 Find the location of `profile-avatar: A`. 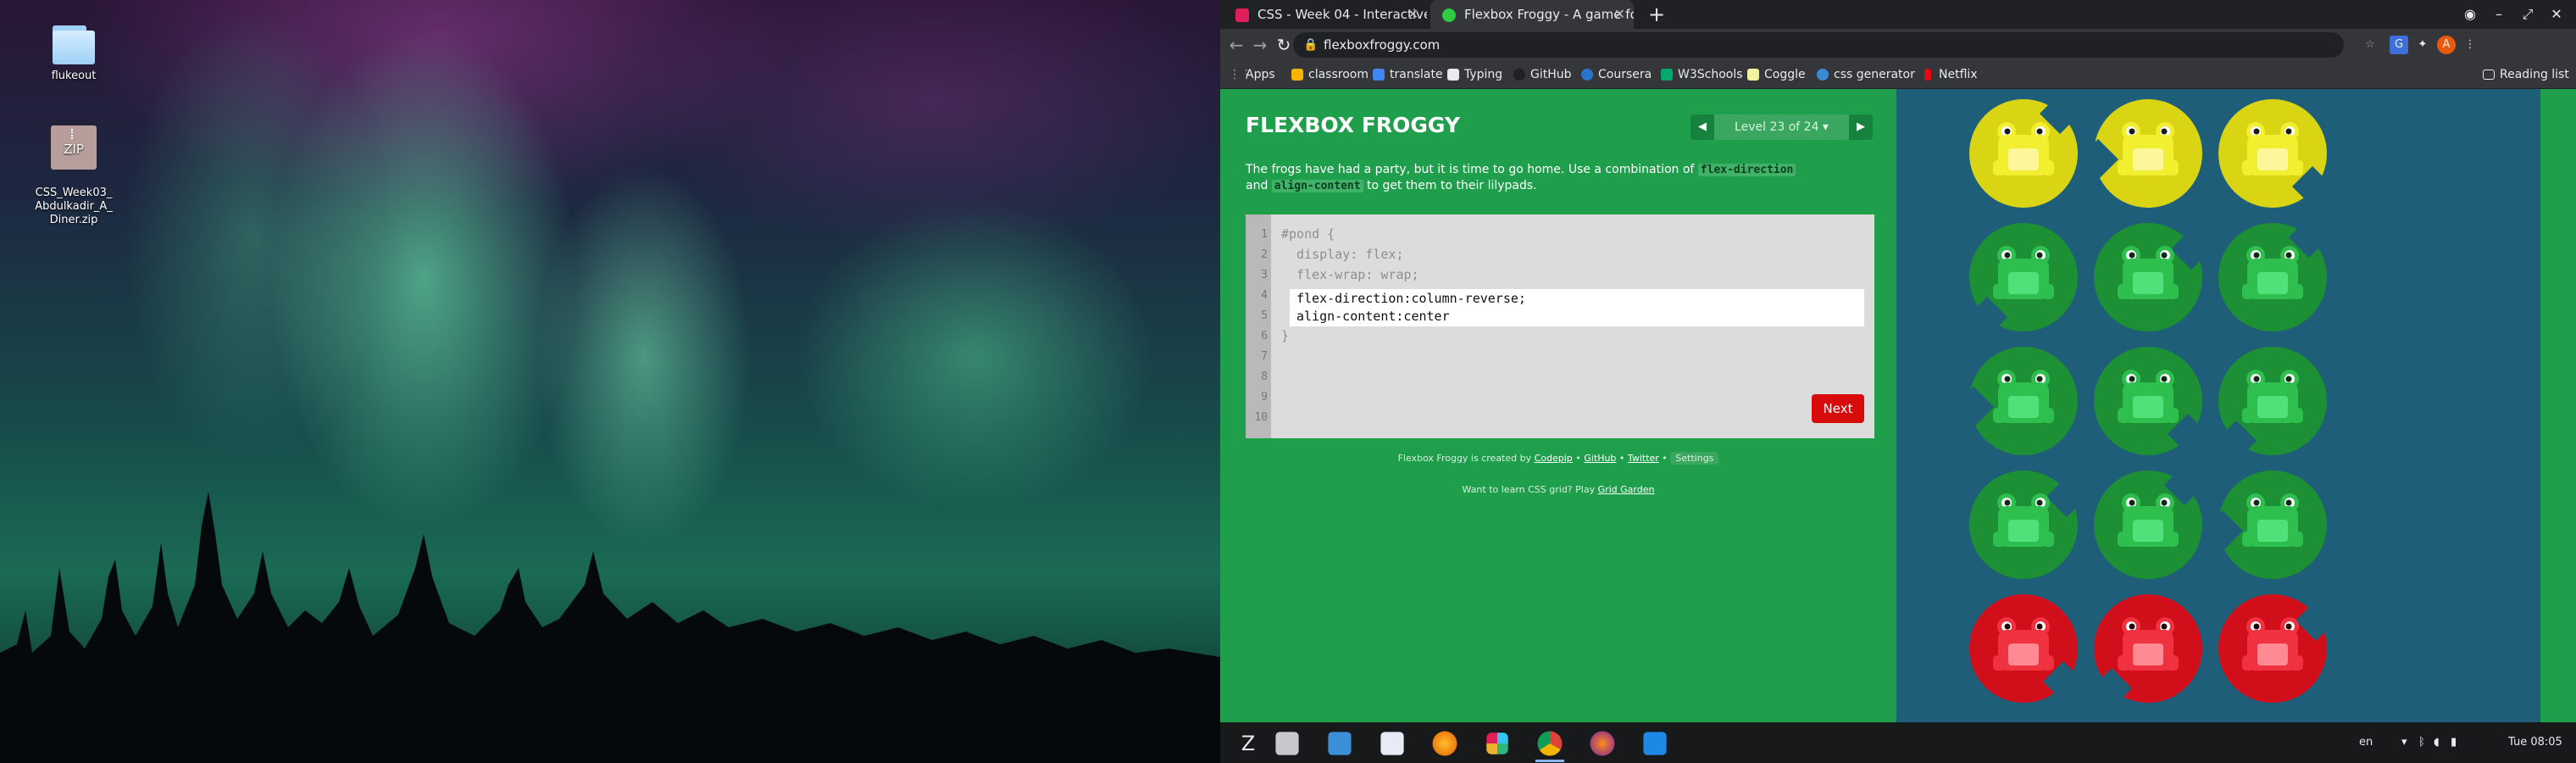

profile-avatar: A is located at coordinates (2446, 45).